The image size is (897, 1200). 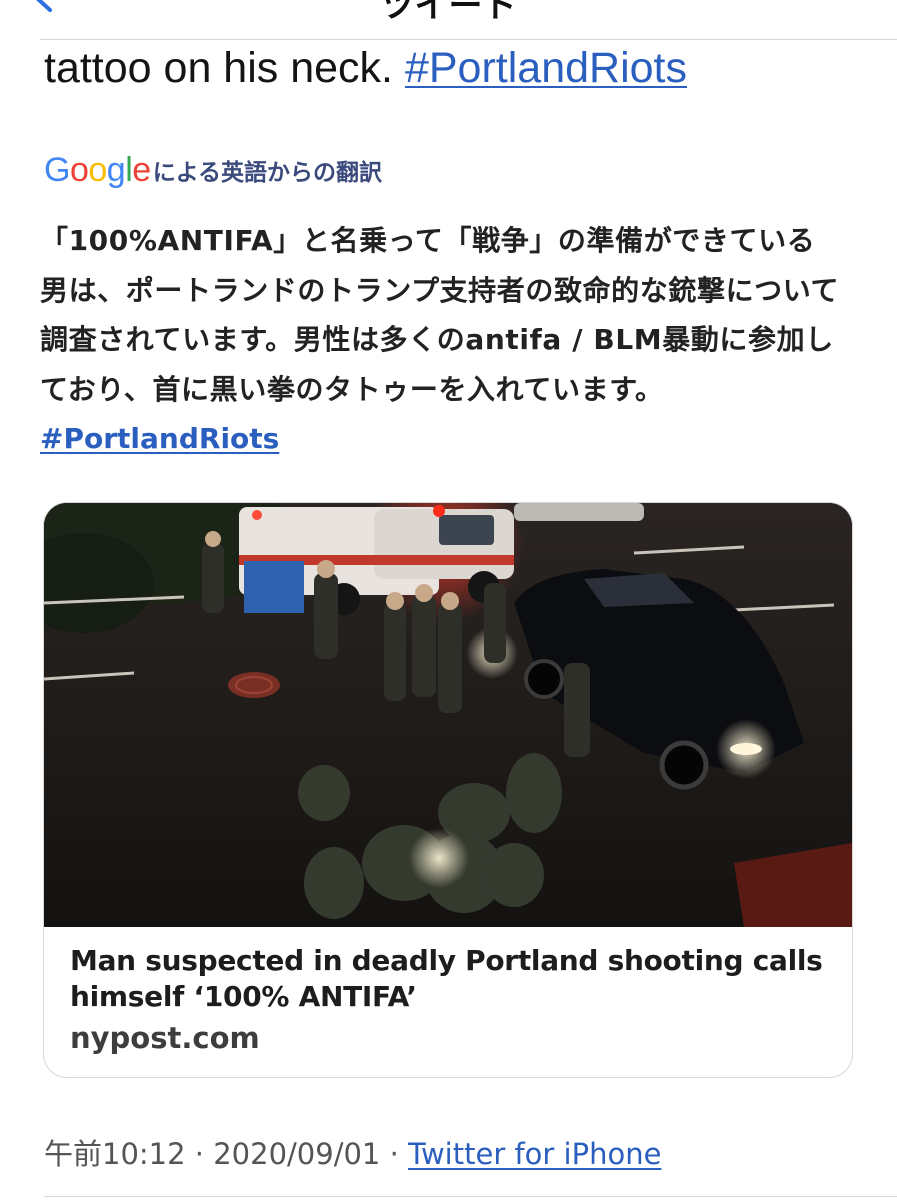 What do you see at coordinates (448, 13) in the screenshot?
I see `page-title: ツイート` at bounding box center [448, 13].